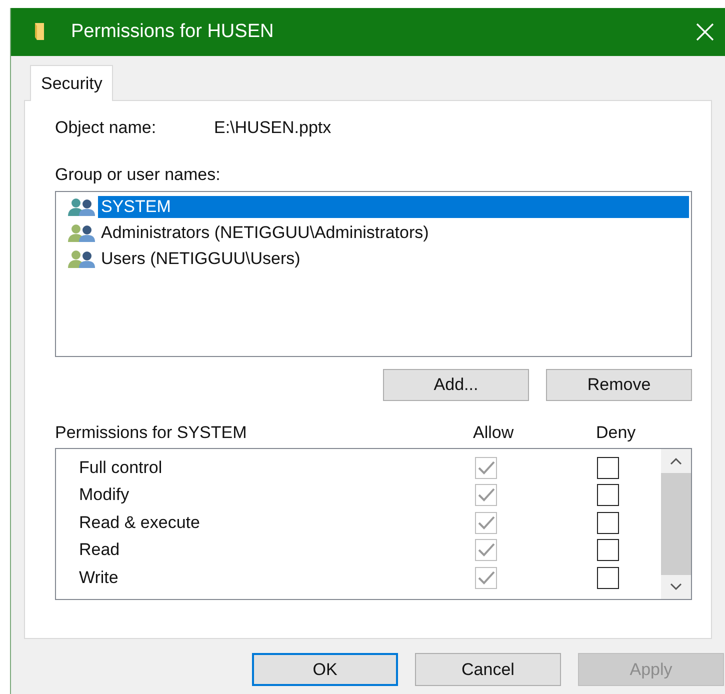  I want to click on scrollbar-thumb, so click(676, 524).